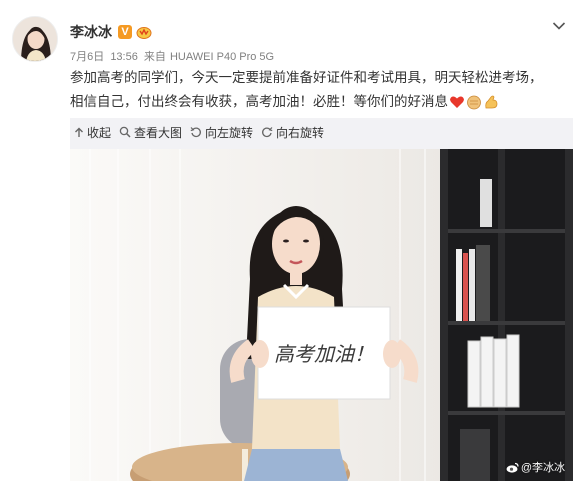  Describe the element at coordinates (79, 132) in the screenshot. I see `collapse-arrow-icon` at that location.